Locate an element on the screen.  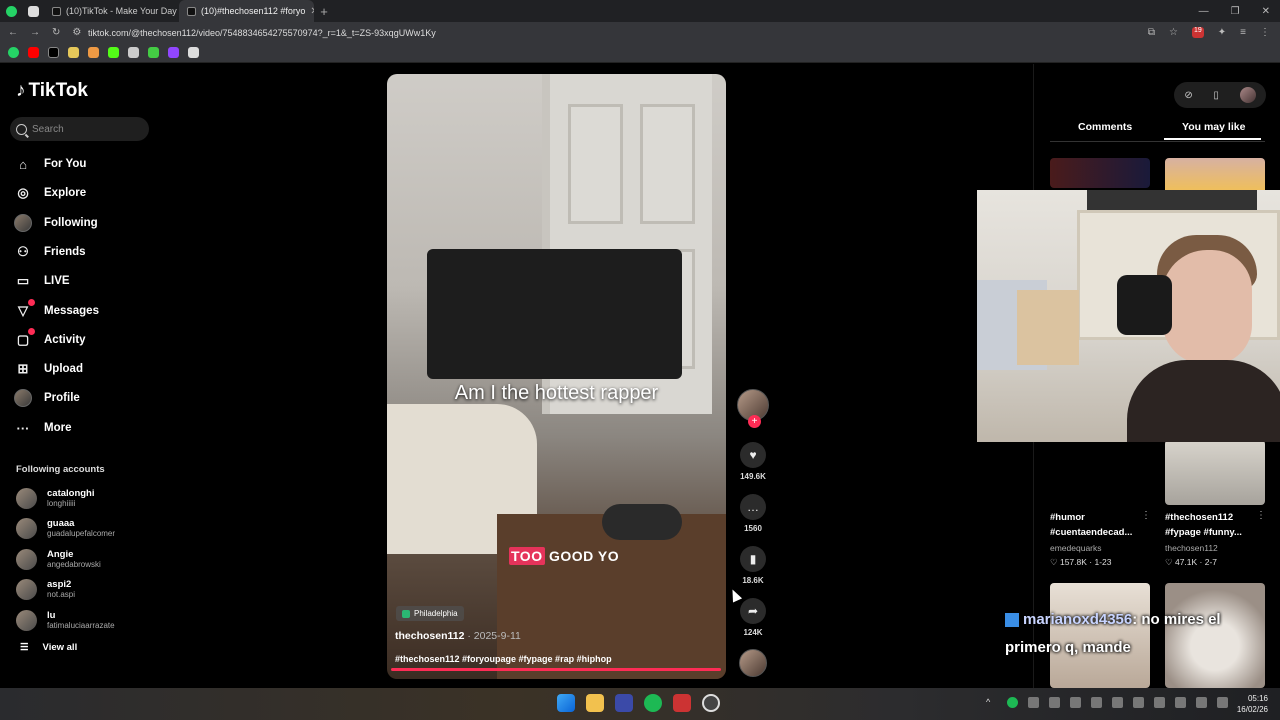
bookmark-8-icon is located at coordinates (153, 52).